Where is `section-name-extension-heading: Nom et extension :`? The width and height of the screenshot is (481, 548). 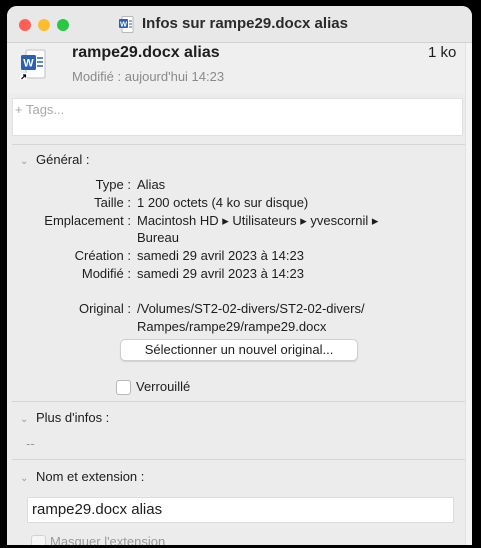
section-name-extension-heading: Nom et extension : is located at coordinates (90, 476).